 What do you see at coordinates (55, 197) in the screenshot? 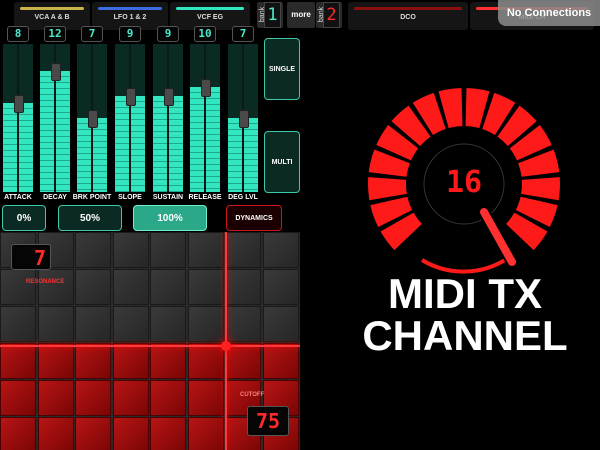
I see `fader-label: DECAY` at bounding box center [55, 197].